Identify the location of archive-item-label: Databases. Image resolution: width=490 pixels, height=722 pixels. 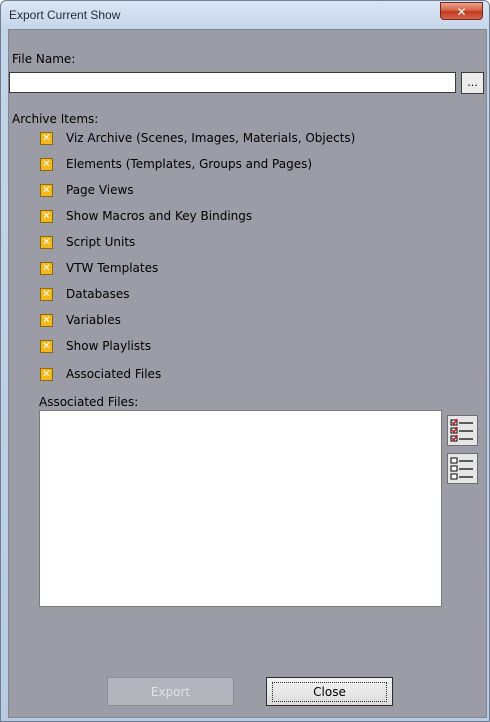
(98, 294).